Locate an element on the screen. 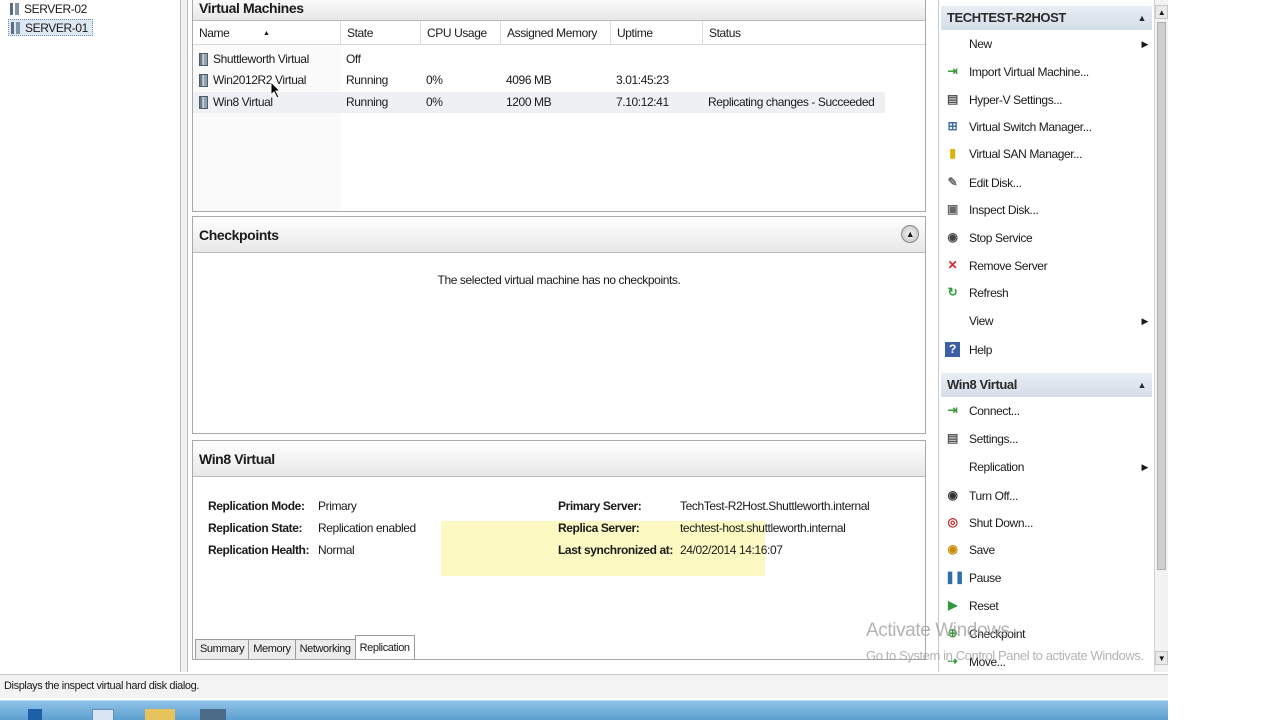  remove-icon: ✕ is located at coordinates (952, 265).